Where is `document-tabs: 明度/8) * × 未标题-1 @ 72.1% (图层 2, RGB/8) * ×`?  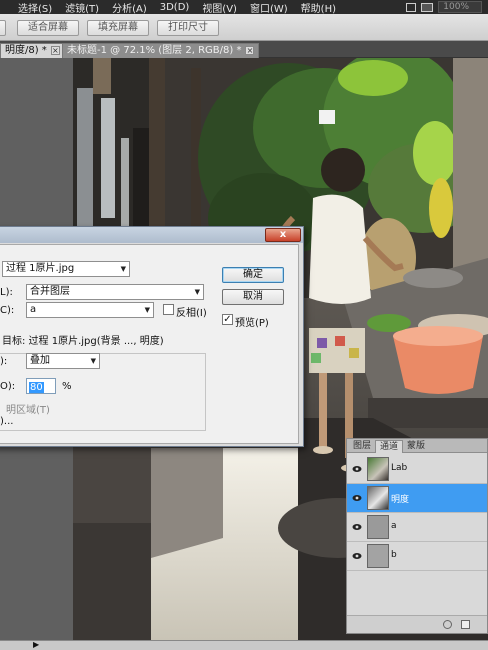 document-tabs: 明度/8) * × 未标题-1 @ 72.1% (图层 2, RGB/8) * × is located at coordinates (244, 49).